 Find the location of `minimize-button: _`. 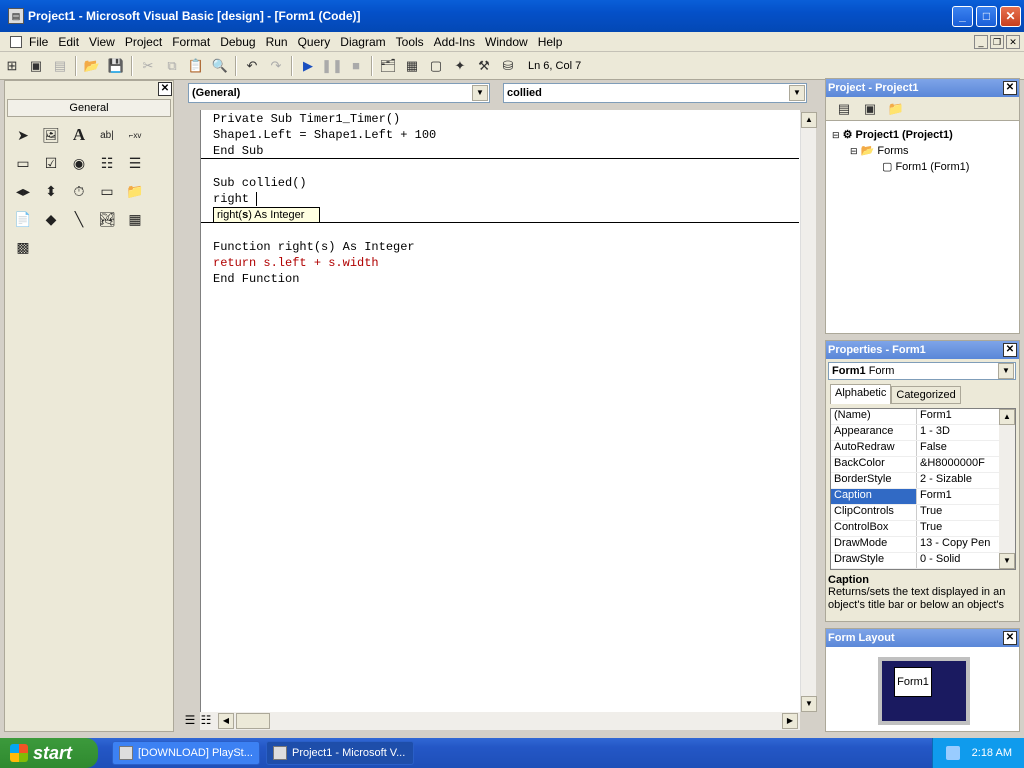

minimize-button: _ is located at coordinates (962, 16).